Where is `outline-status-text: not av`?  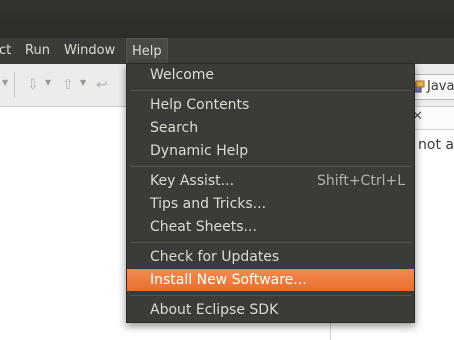 outline-status-text: not av is located at coordinates (436, 145).